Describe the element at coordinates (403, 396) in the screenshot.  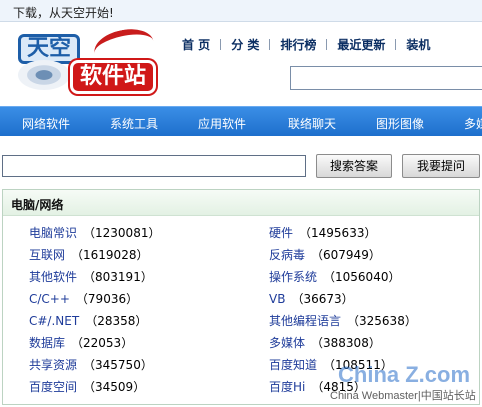
I see `watermark-caption: China Webmaster|中国站长站` at that location.